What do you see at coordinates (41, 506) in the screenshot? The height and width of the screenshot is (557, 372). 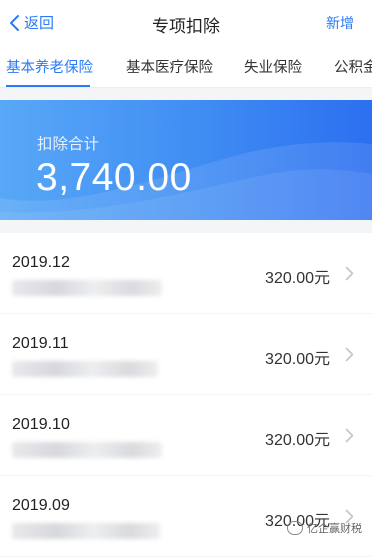 I see `record-period: 2019.09` at bounding box center [41, 506].